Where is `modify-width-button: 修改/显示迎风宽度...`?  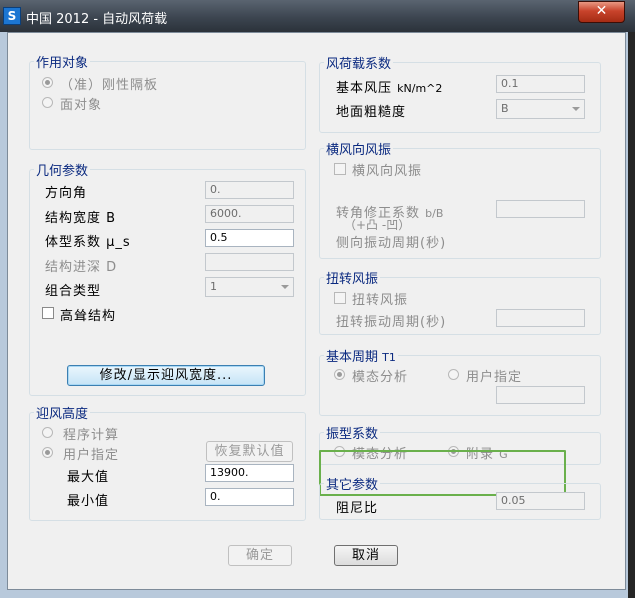
modify-width-button: 修改/显示迎风宽度... is located at coordinates (166, 375).